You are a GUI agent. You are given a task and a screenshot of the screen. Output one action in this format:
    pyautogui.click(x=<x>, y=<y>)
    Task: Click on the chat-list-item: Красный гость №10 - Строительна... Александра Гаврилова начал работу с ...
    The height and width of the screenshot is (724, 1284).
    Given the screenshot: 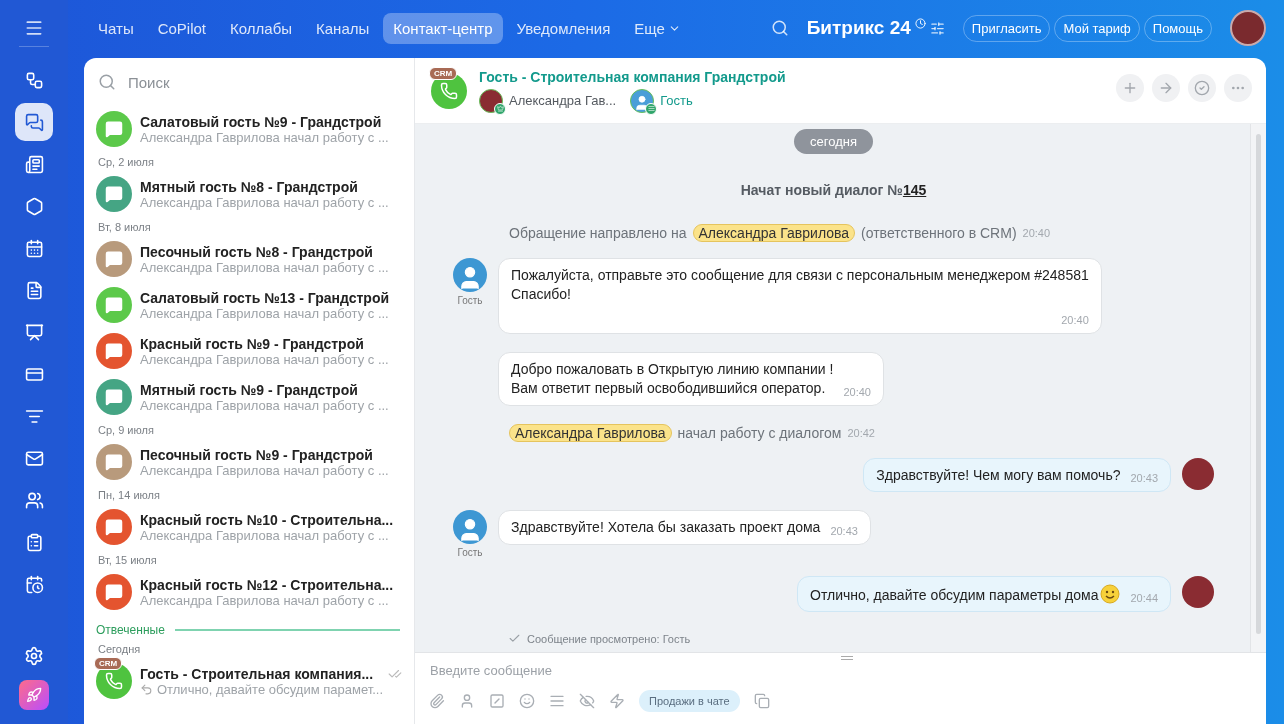 What is the action you would take?
    pyautogui.click(x=249, y=527)
    